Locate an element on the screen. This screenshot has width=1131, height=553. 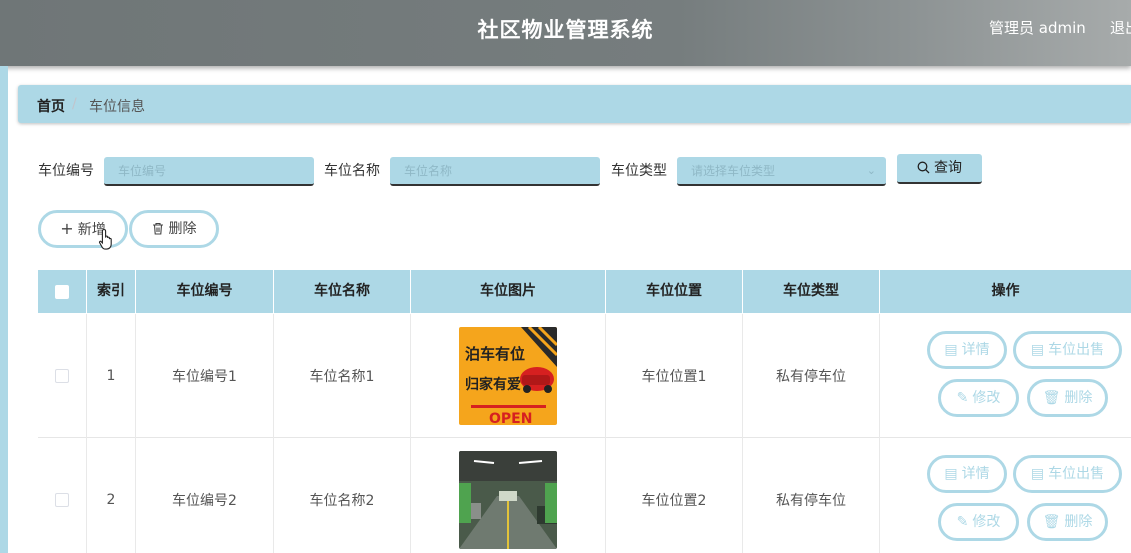
top-header: 社区物业管理系统 管理员 admin 退出 is located at coordinates (565, 33).